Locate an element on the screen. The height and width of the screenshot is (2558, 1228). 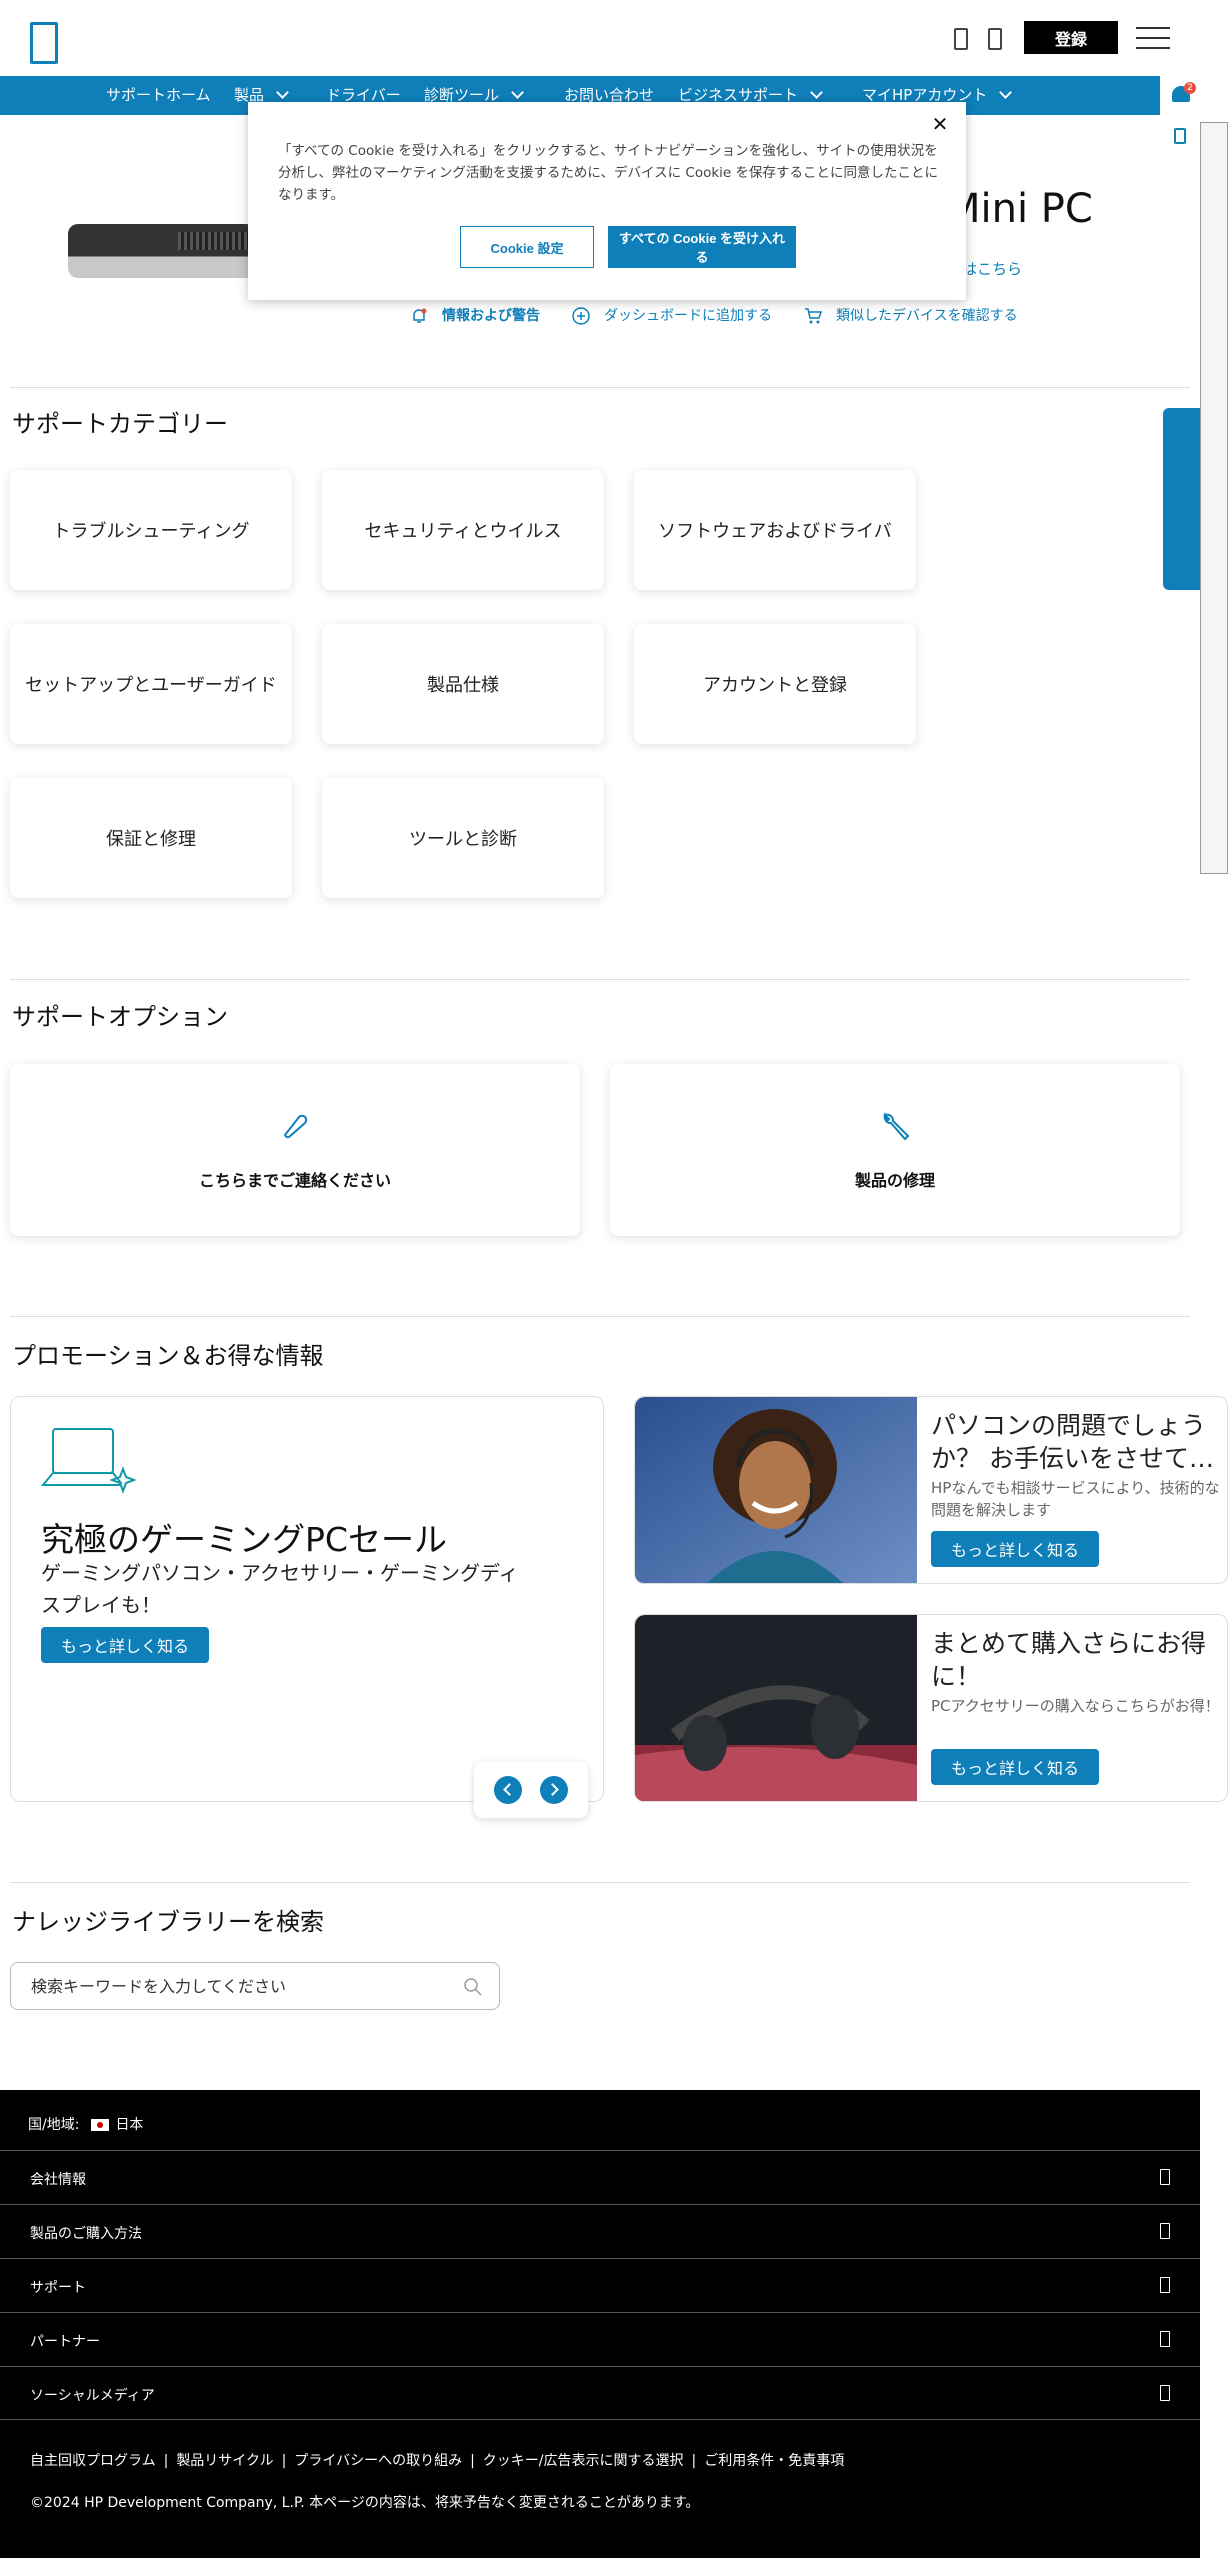
footer-link-cookies: クッキー/広告表示に関する選択 is located at coordinates (583, 2461).